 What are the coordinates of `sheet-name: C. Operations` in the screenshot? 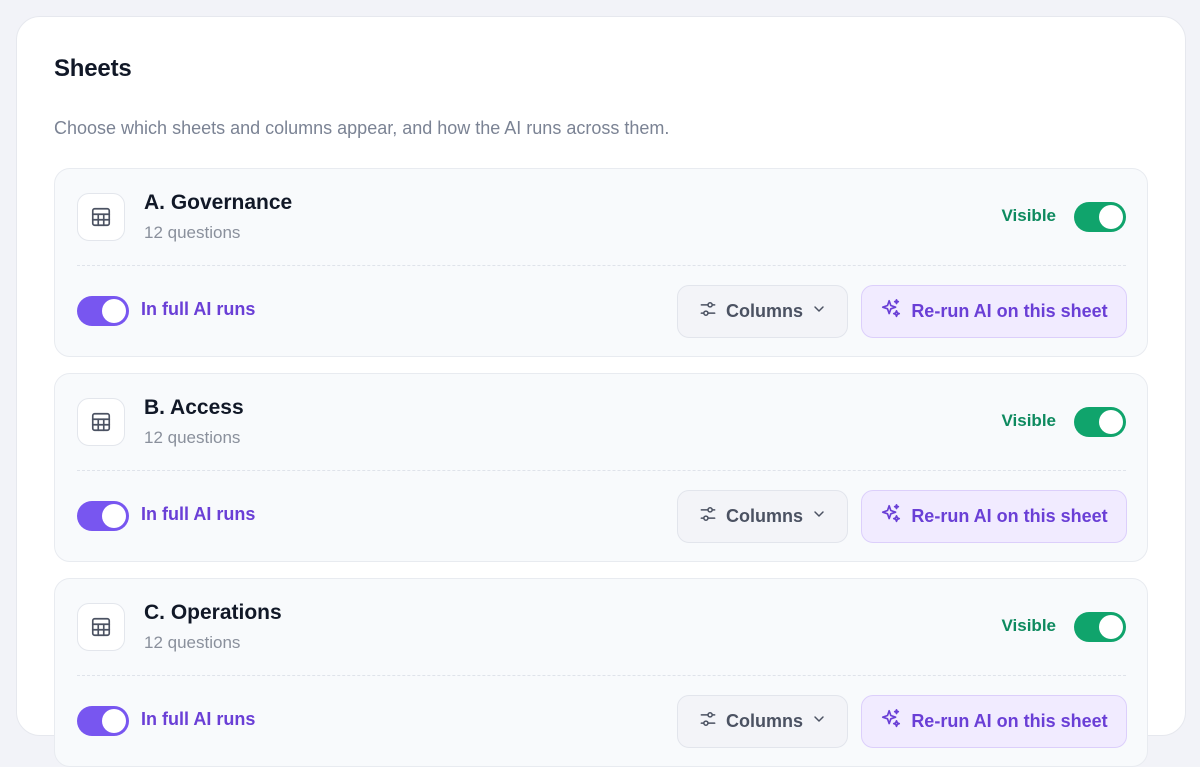 It's located at (213, 612).